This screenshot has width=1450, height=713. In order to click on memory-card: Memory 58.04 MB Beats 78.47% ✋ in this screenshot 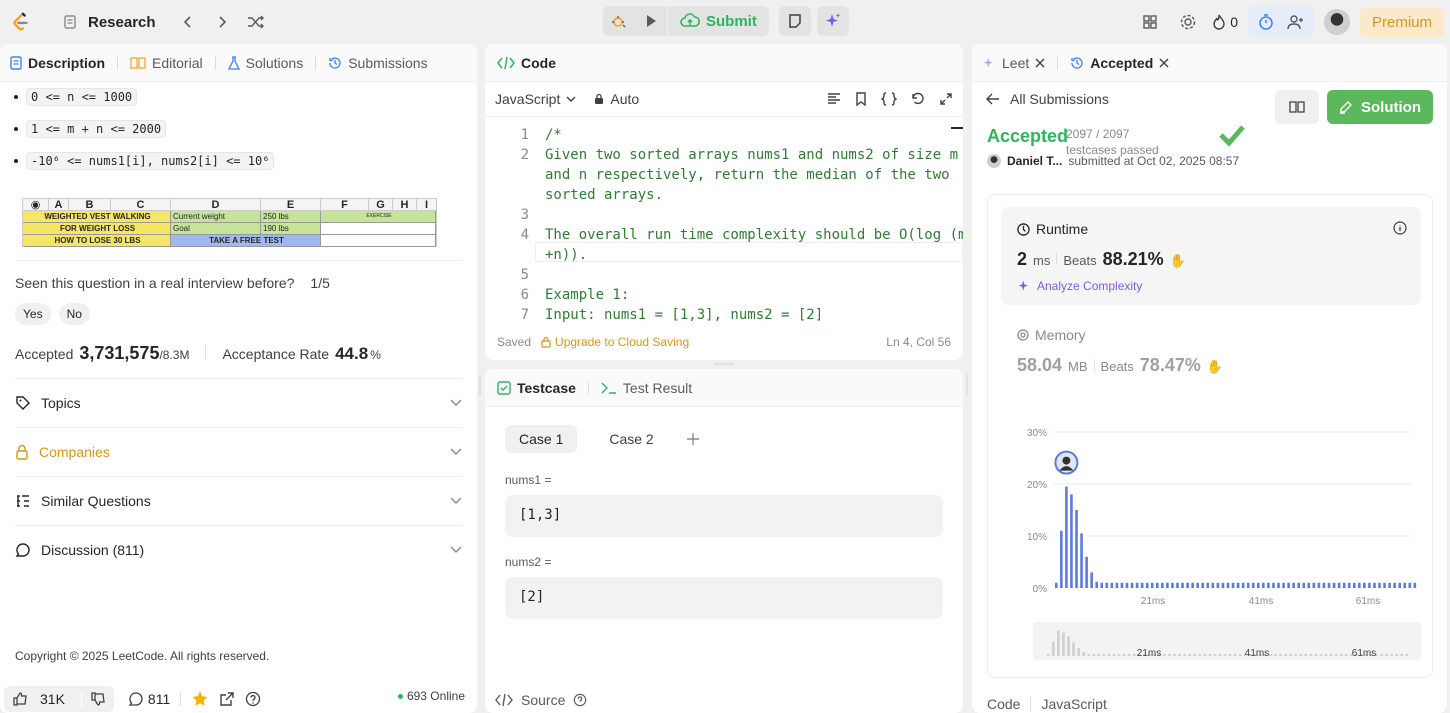, I will do `click(1120, 351)`.